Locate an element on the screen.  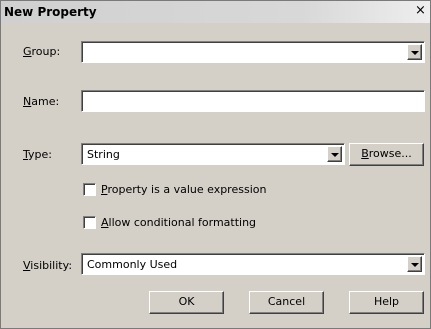
group-label: Group: is located at coordinates (42, 51).